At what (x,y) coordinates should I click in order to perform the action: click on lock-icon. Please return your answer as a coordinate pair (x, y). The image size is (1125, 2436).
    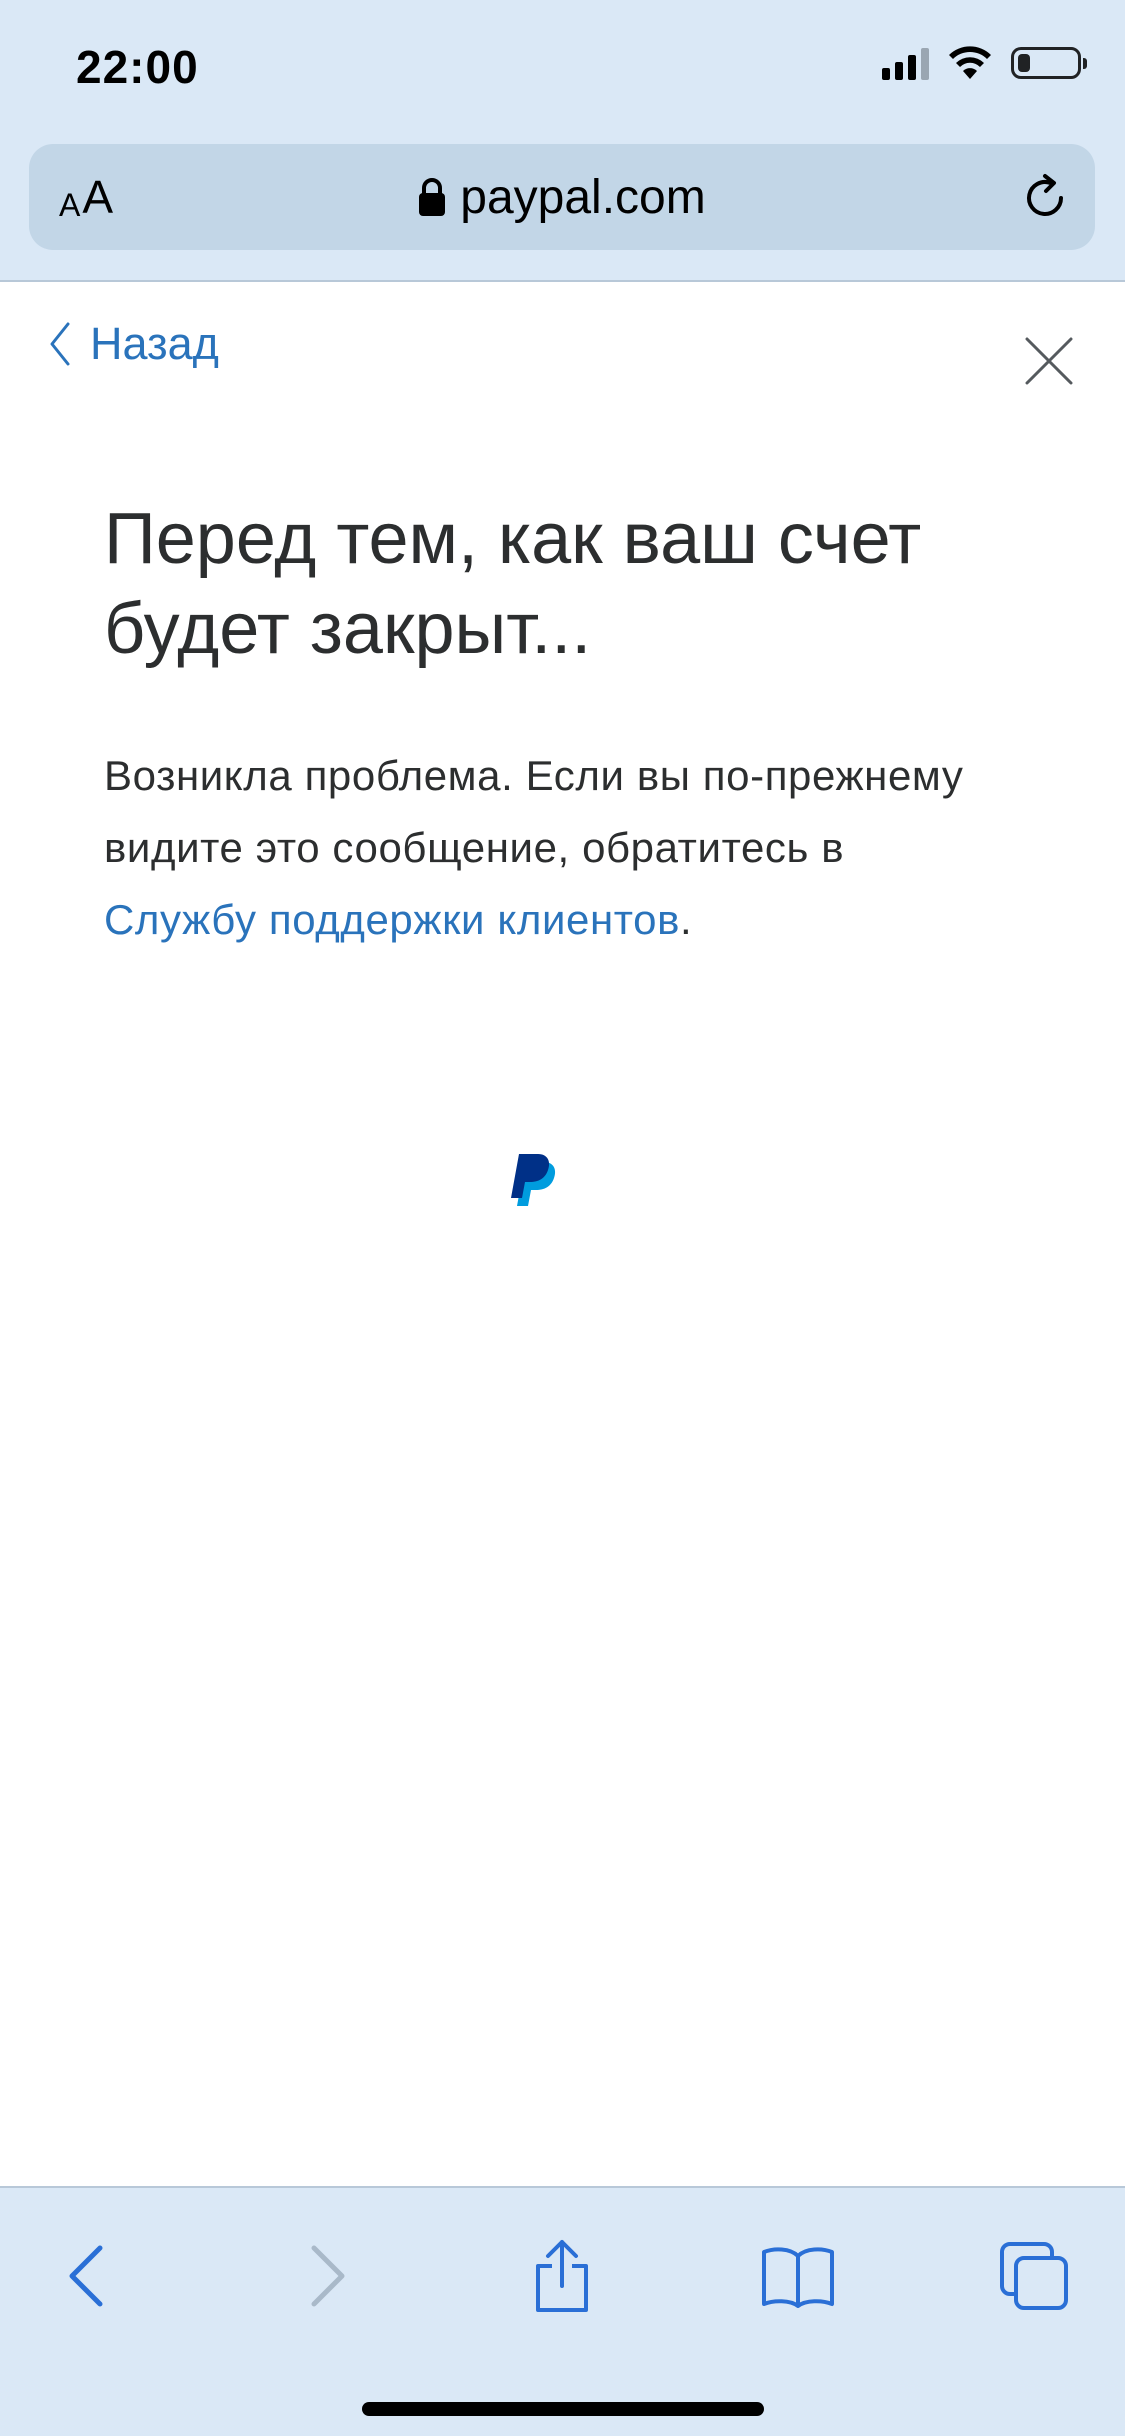
    Looking at the image, I should click on (432, 197).